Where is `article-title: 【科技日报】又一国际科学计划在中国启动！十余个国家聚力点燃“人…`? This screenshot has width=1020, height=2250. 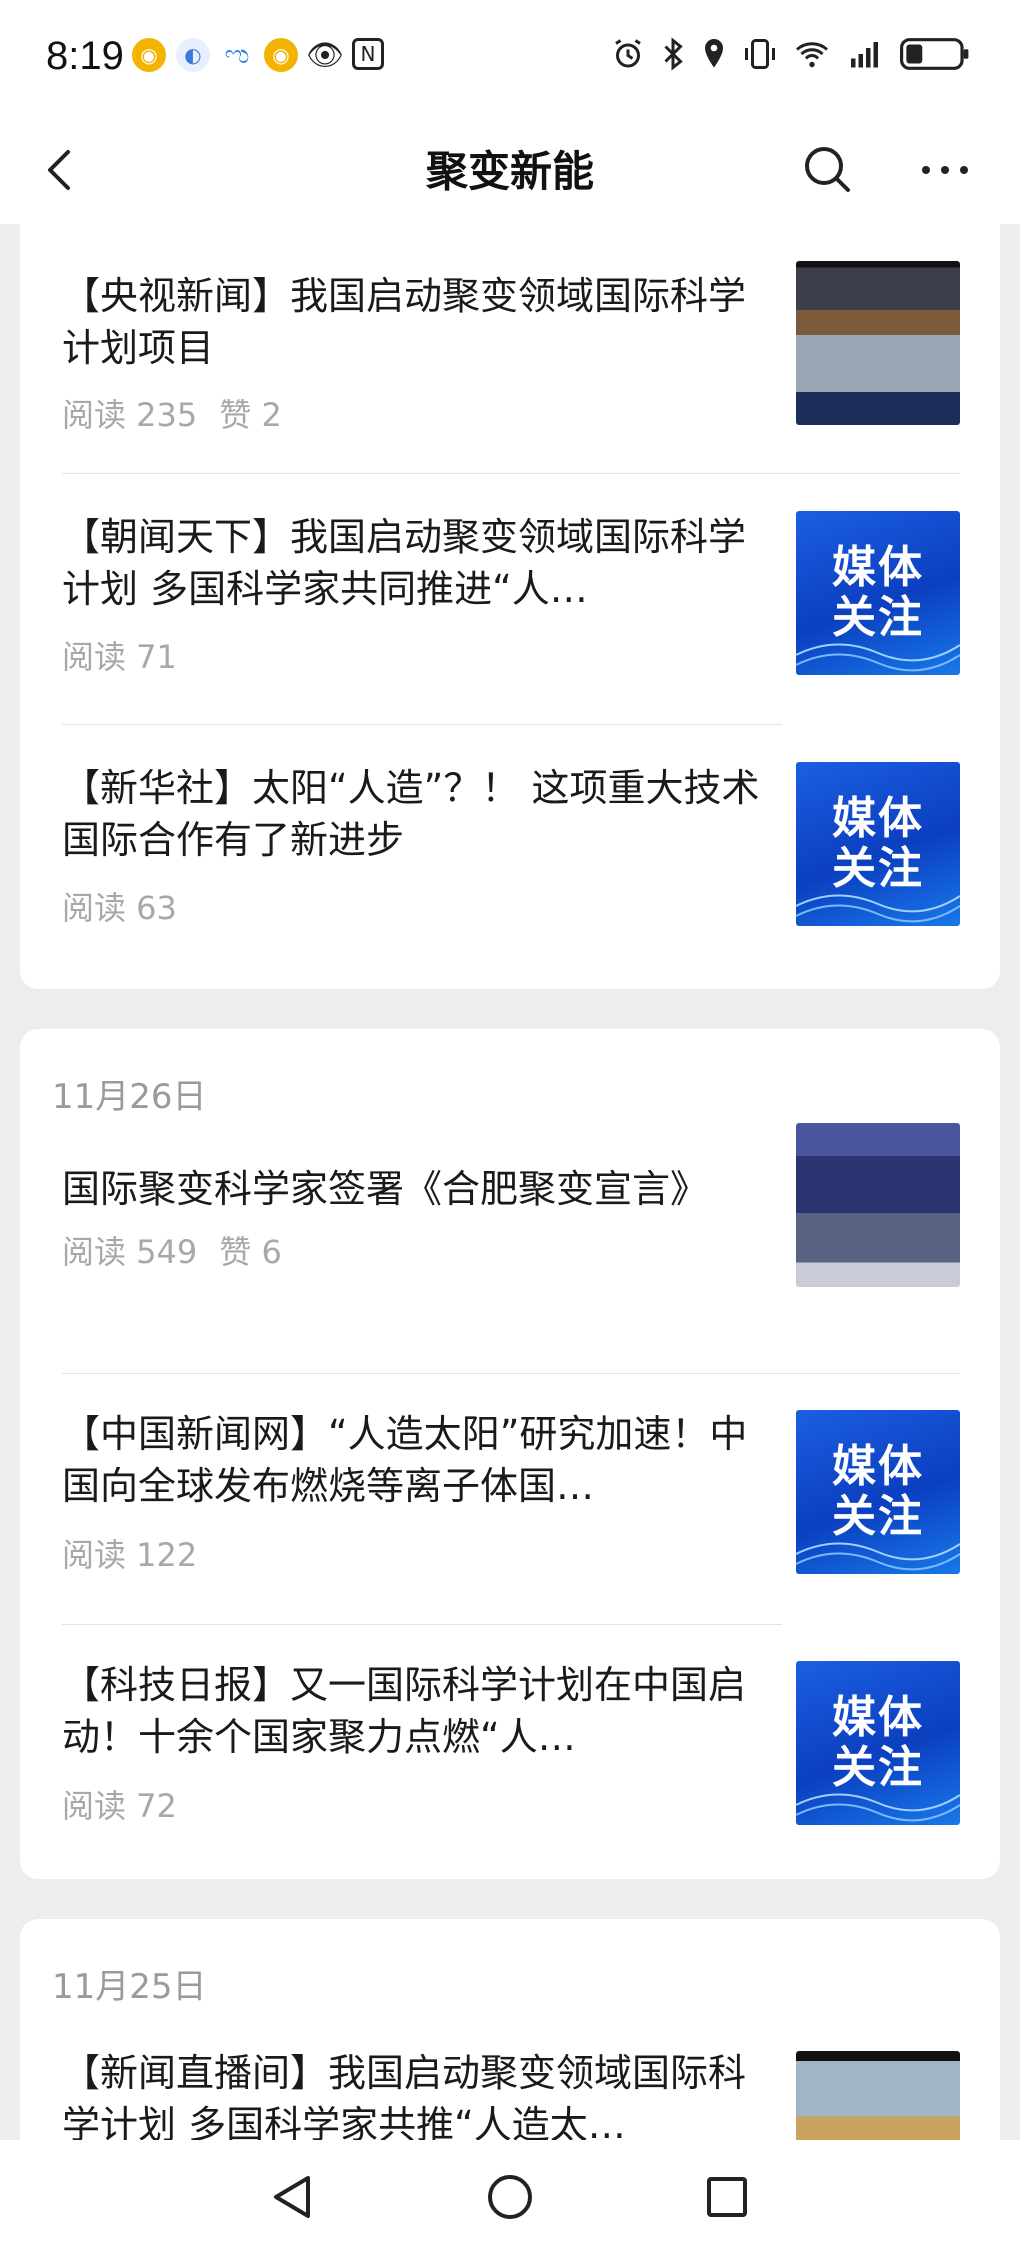
article-title: 【科技日报】又一国际科学计划在中国启动！十余个国家聚力点燃“人… is located at coordinates (404, 1711).